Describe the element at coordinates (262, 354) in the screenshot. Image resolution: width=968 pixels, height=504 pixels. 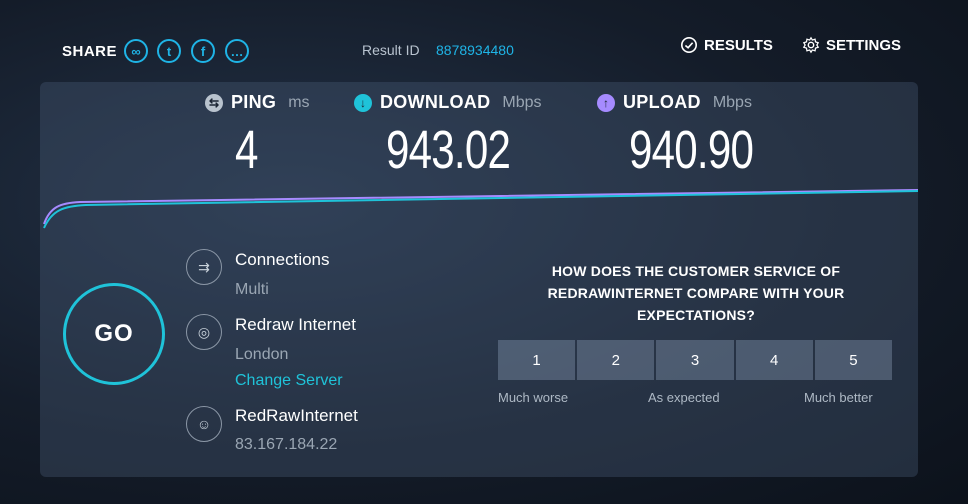
I see `server-location: London` at that location.